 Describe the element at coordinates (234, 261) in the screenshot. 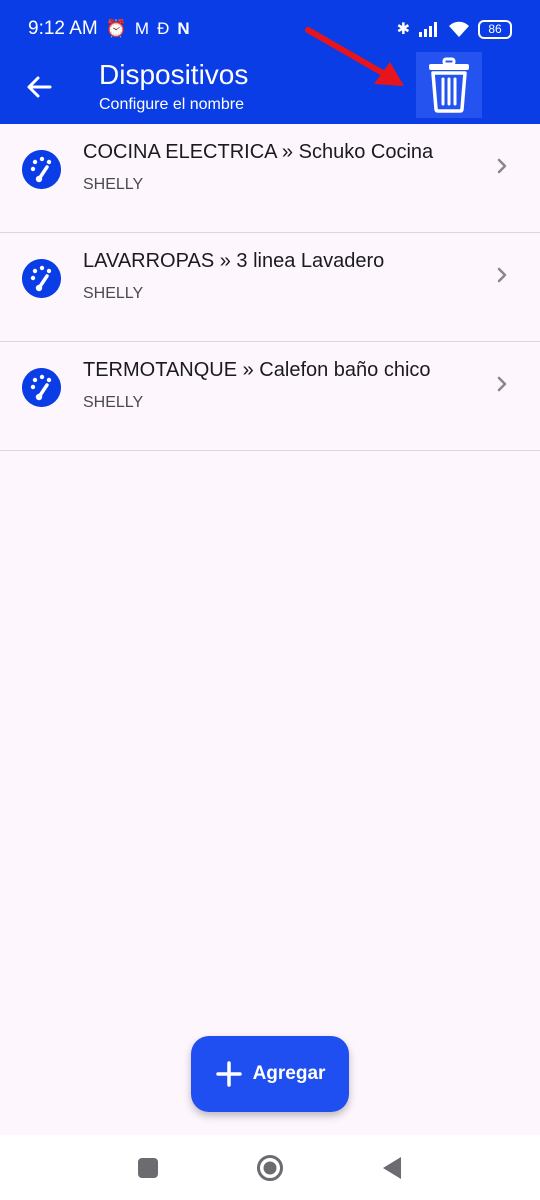

I see `device-title: LAVARROPAS » 3 linea Lavadero` at that location.